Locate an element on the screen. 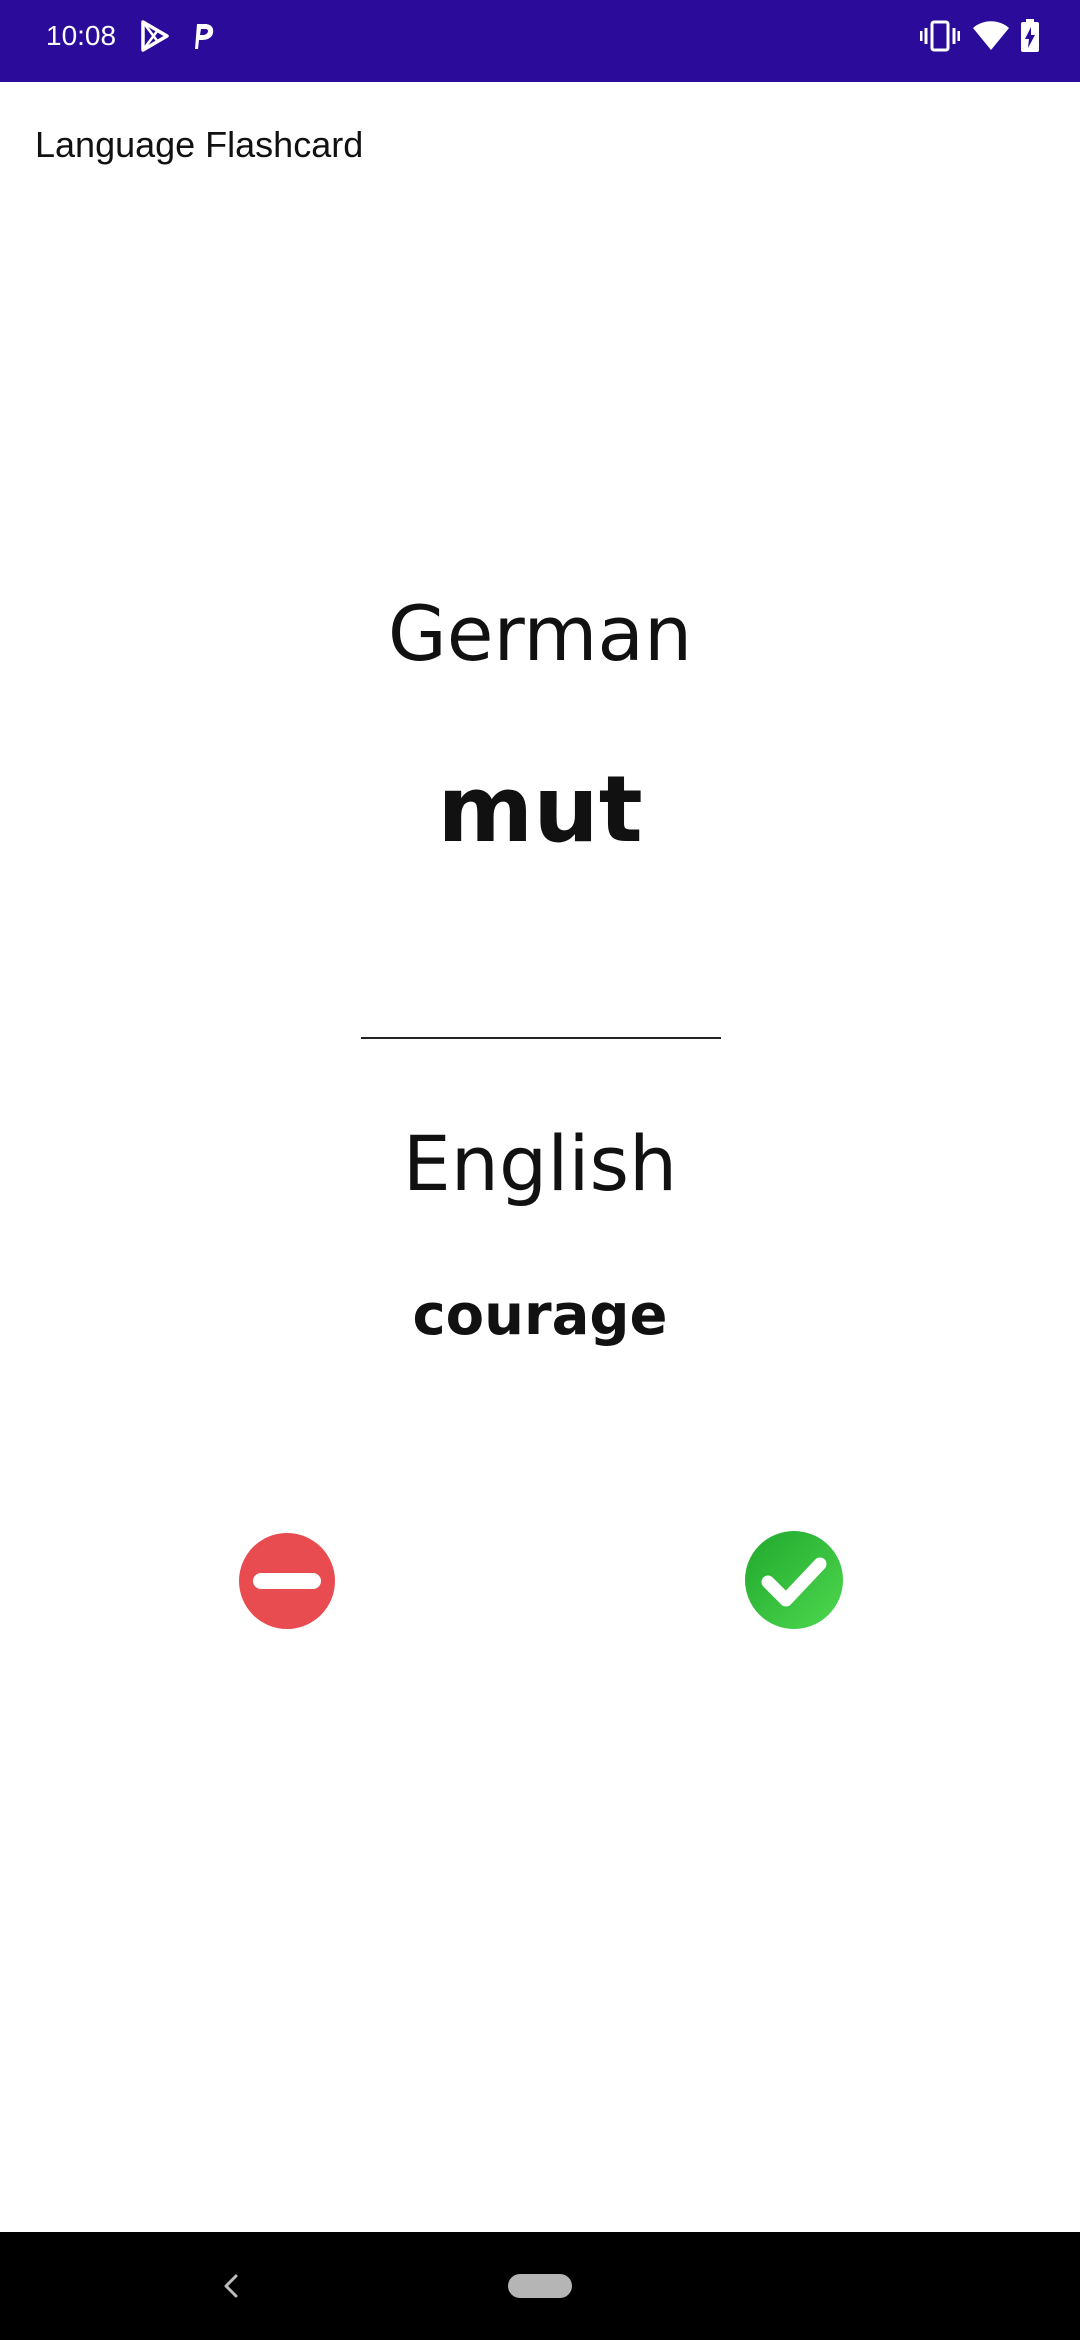 The image size is (1080, 2340). status-time: 10:08 is located at coordinates (81, 35).